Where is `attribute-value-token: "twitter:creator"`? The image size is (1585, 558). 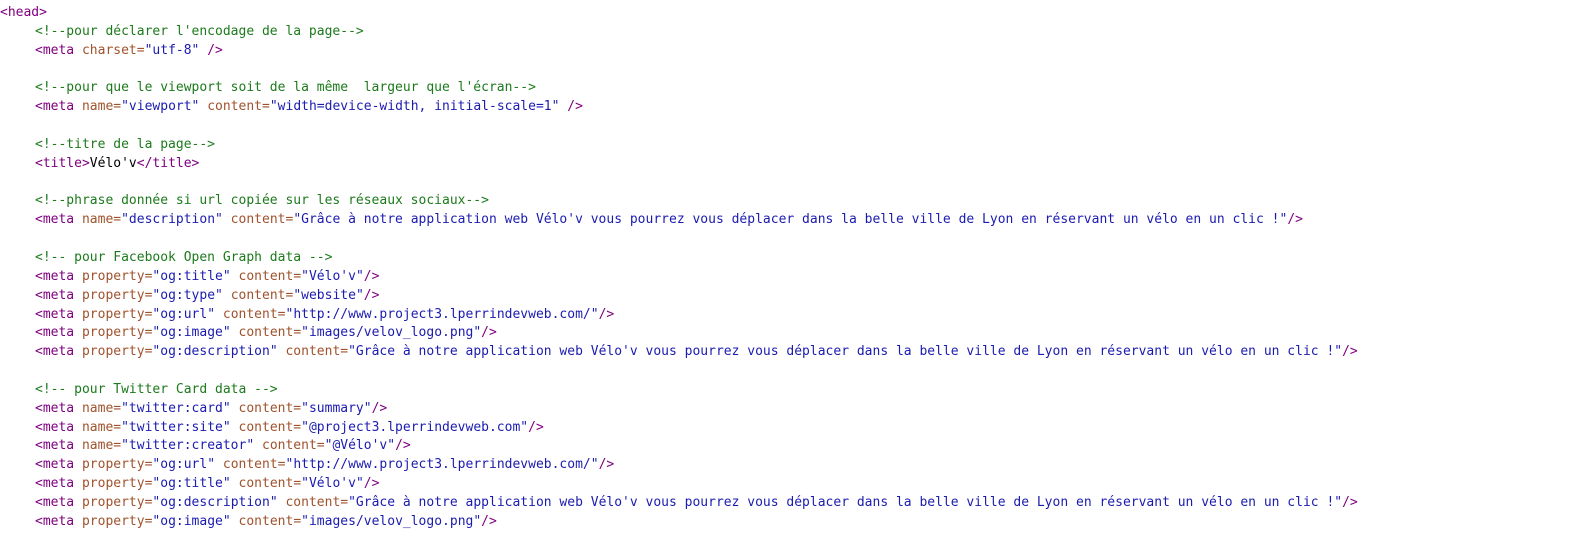
attribute-value-token: "twitter:creator" is located at coordinates (188, 446).